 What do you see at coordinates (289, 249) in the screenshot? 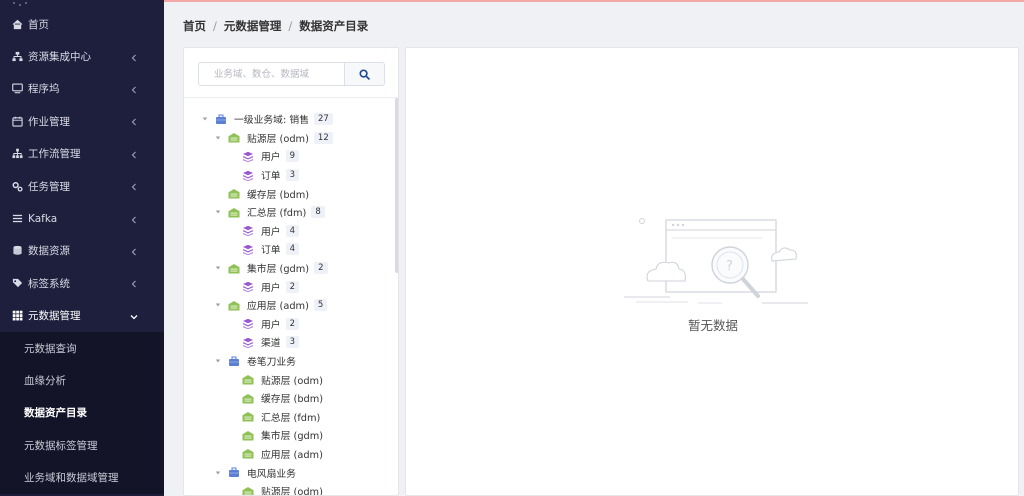
I see `tree-node: 订单 4` at bounding box center [289, 249].